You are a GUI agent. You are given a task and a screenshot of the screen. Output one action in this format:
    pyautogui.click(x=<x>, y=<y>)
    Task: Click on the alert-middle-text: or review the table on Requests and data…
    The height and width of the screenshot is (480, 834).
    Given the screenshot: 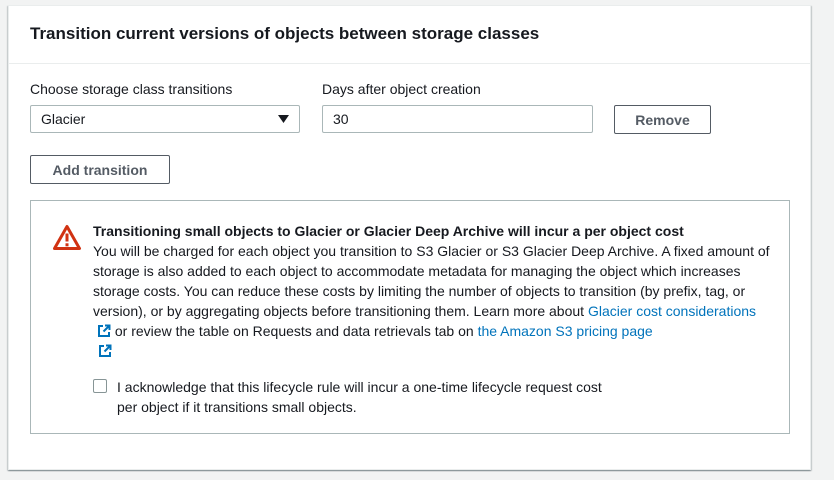 What is the action you would take?
    pyautogui.click(x=294, y=331)
    